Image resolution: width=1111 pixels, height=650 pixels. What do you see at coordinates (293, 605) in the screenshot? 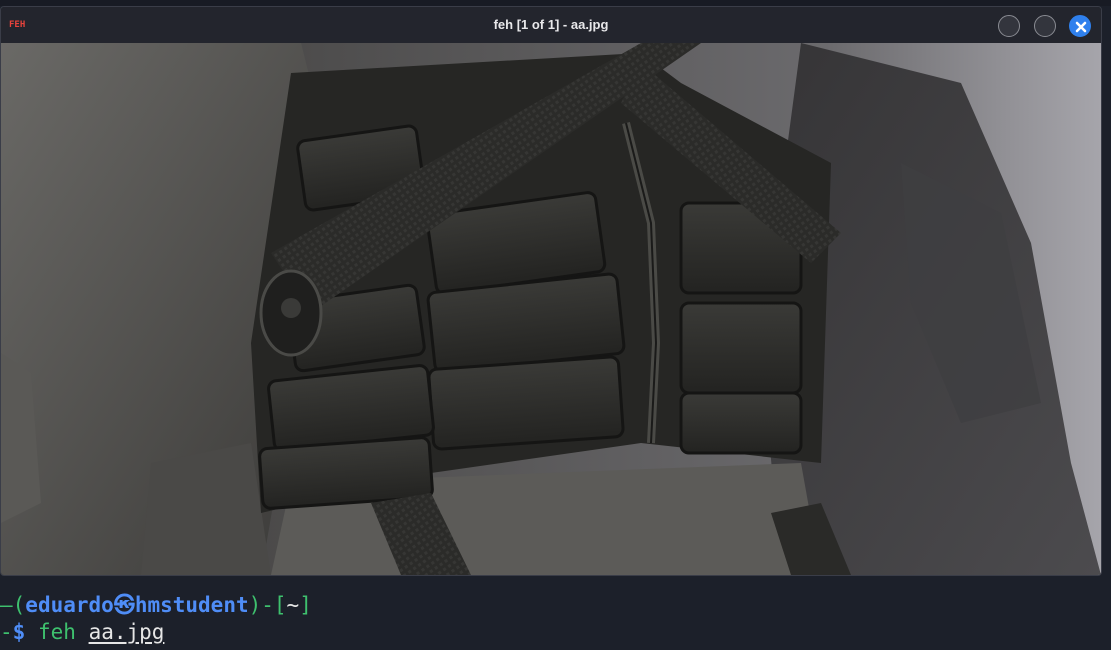
I see `prompt-cwd: ~` at bounding box center [293, 605].